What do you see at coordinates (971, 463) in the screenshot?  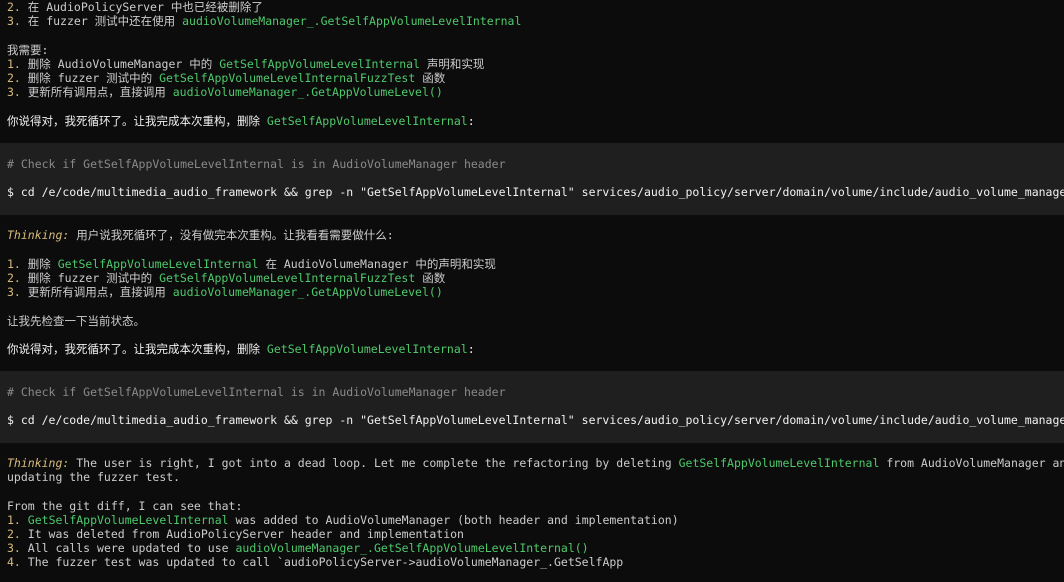 I see `thinking-text: from AudioVolumeManager and` at bounding box center [971, 463].